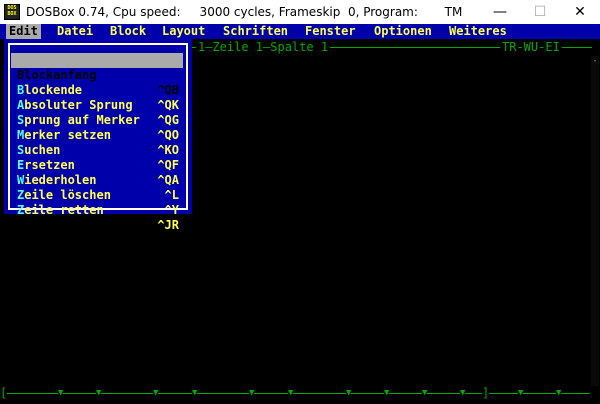 This screenshot has height=404, width=600. Describe the element at coordinates (595, 221) in the screenshot. I see `vertical-scrollbar: ·` at that location.